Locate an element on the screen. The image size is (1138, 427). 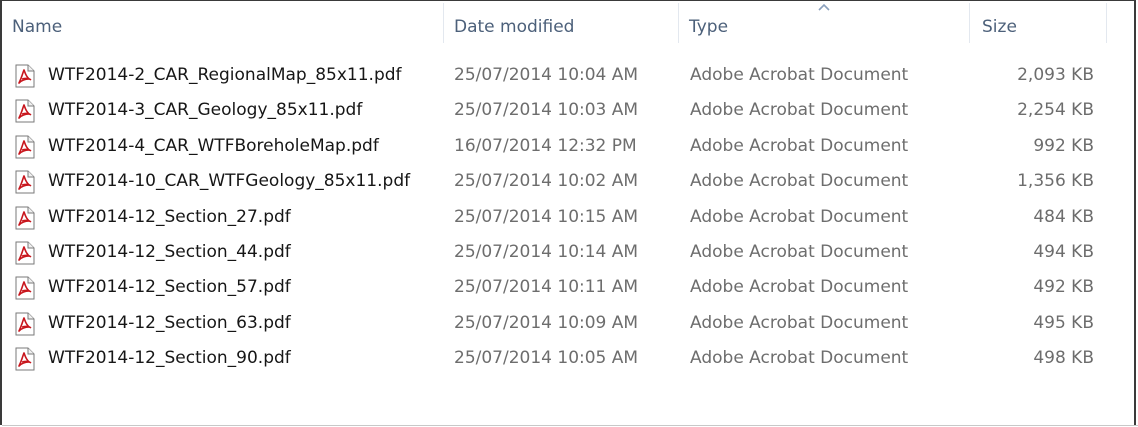
column-header-size-label: Size is located at coordinates (999, 27).